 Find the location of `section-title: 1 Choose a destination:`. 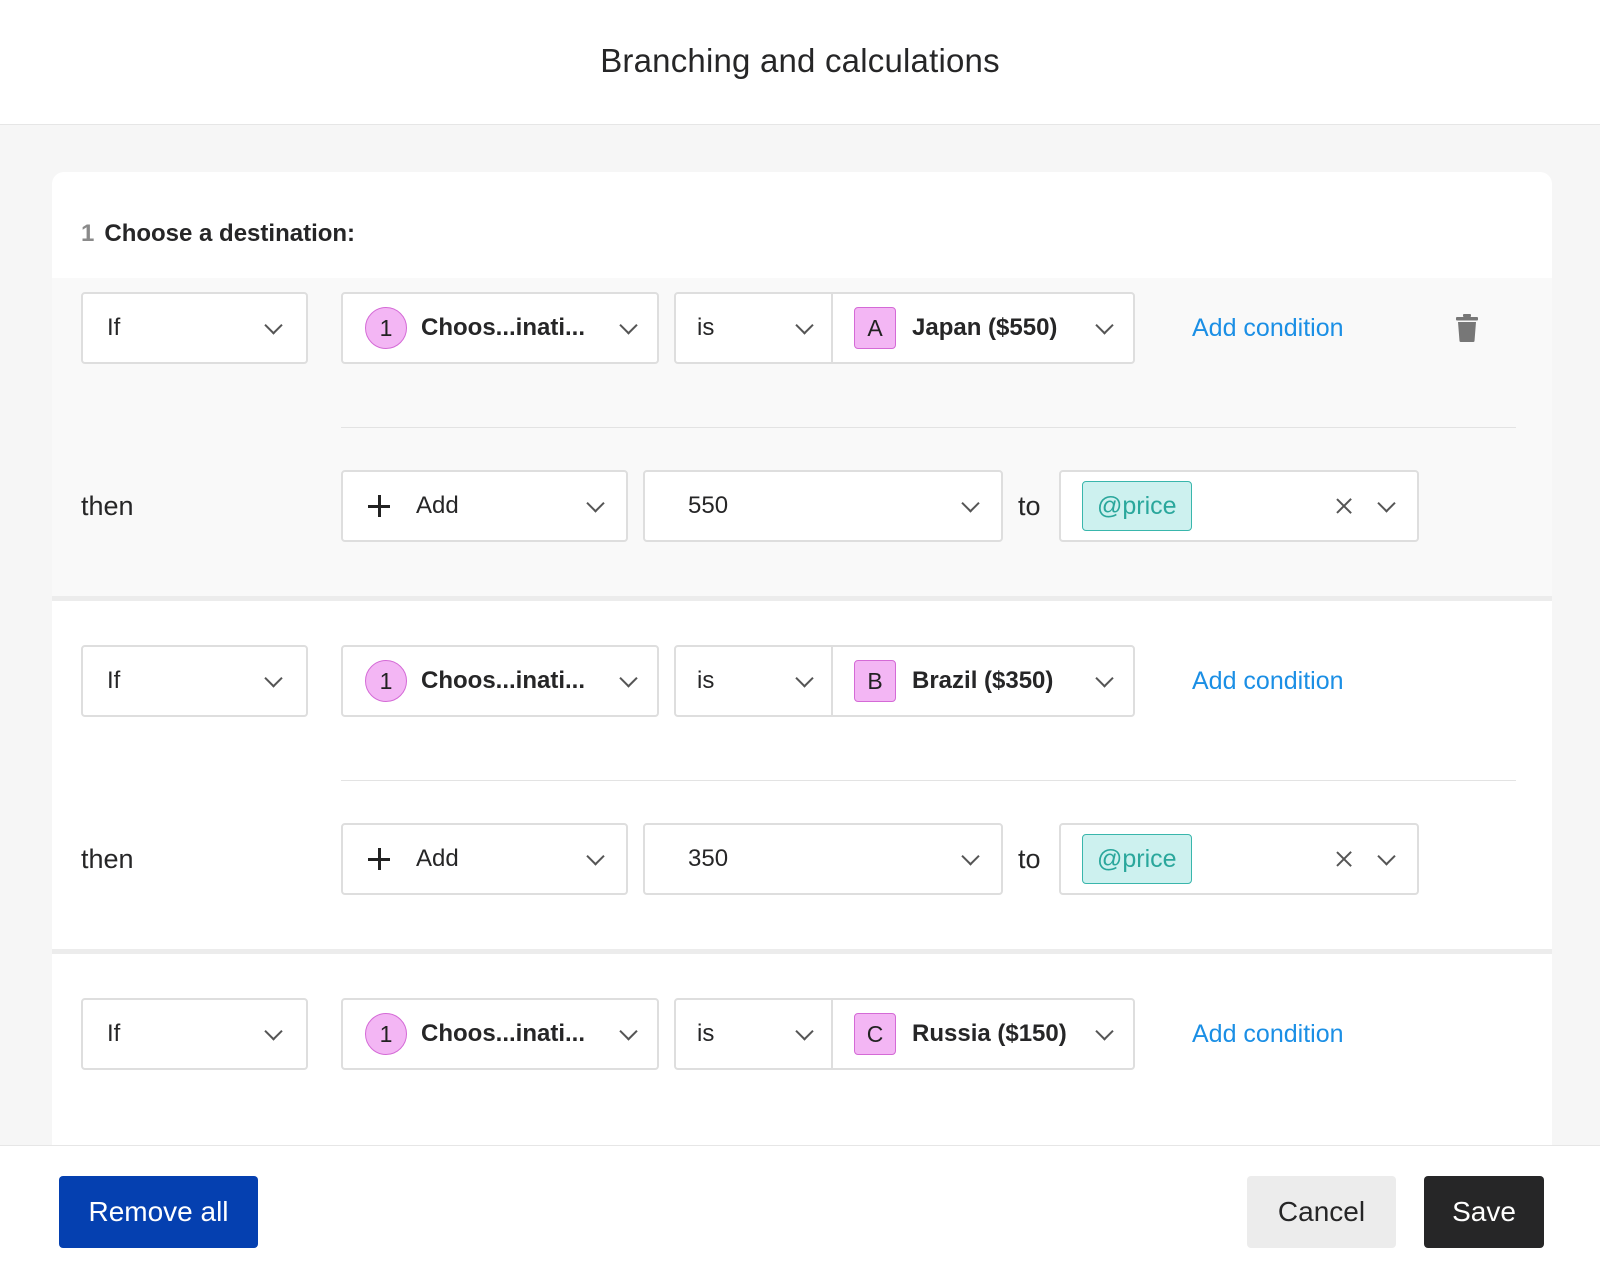

section-title: 1 Choose a destination: is located at coordinates (218, 234).